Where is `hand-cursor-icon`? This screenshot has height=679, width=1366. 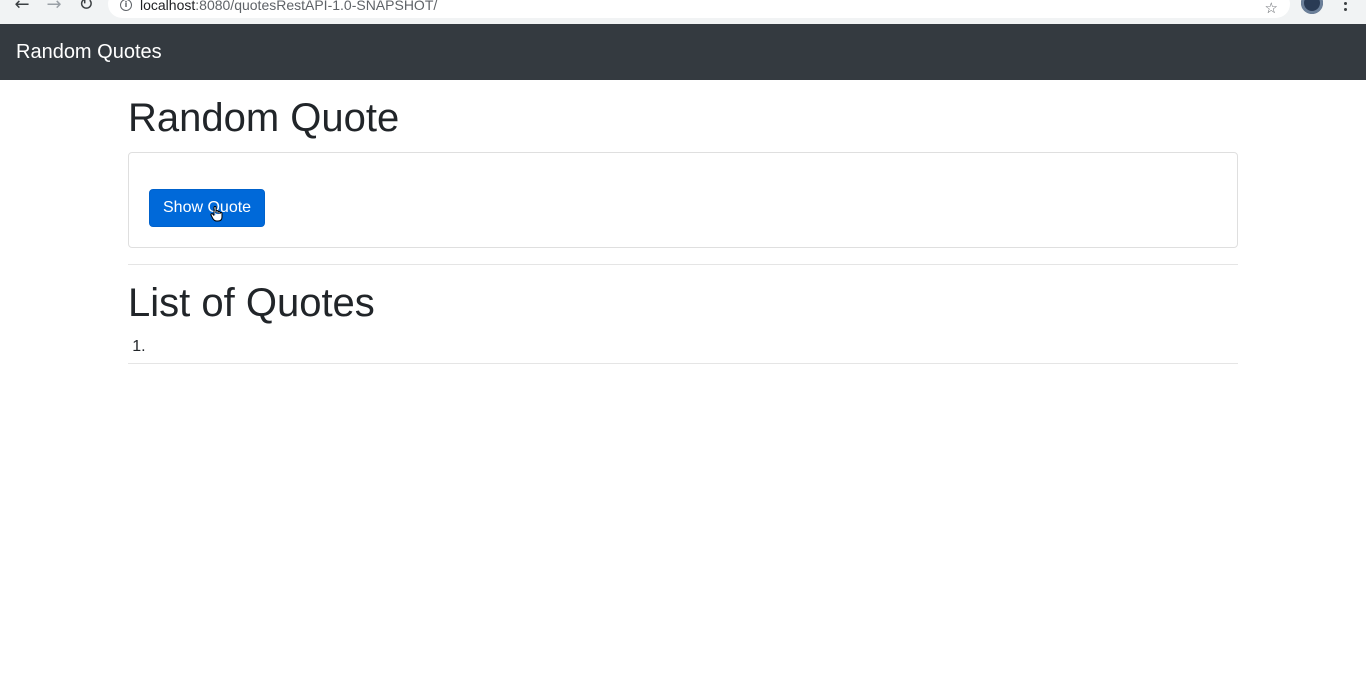
hand-cursor-icon is located at coordinates (216, 214).